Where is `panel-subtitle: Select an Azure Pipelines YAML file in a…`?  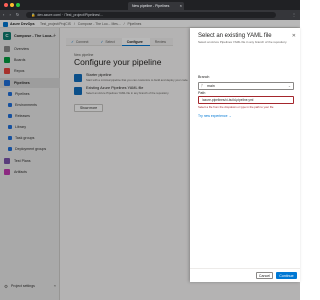 panel-subtitle: Select an Azure Pipelines YAML file in a… is located at coordinates (243, 42).